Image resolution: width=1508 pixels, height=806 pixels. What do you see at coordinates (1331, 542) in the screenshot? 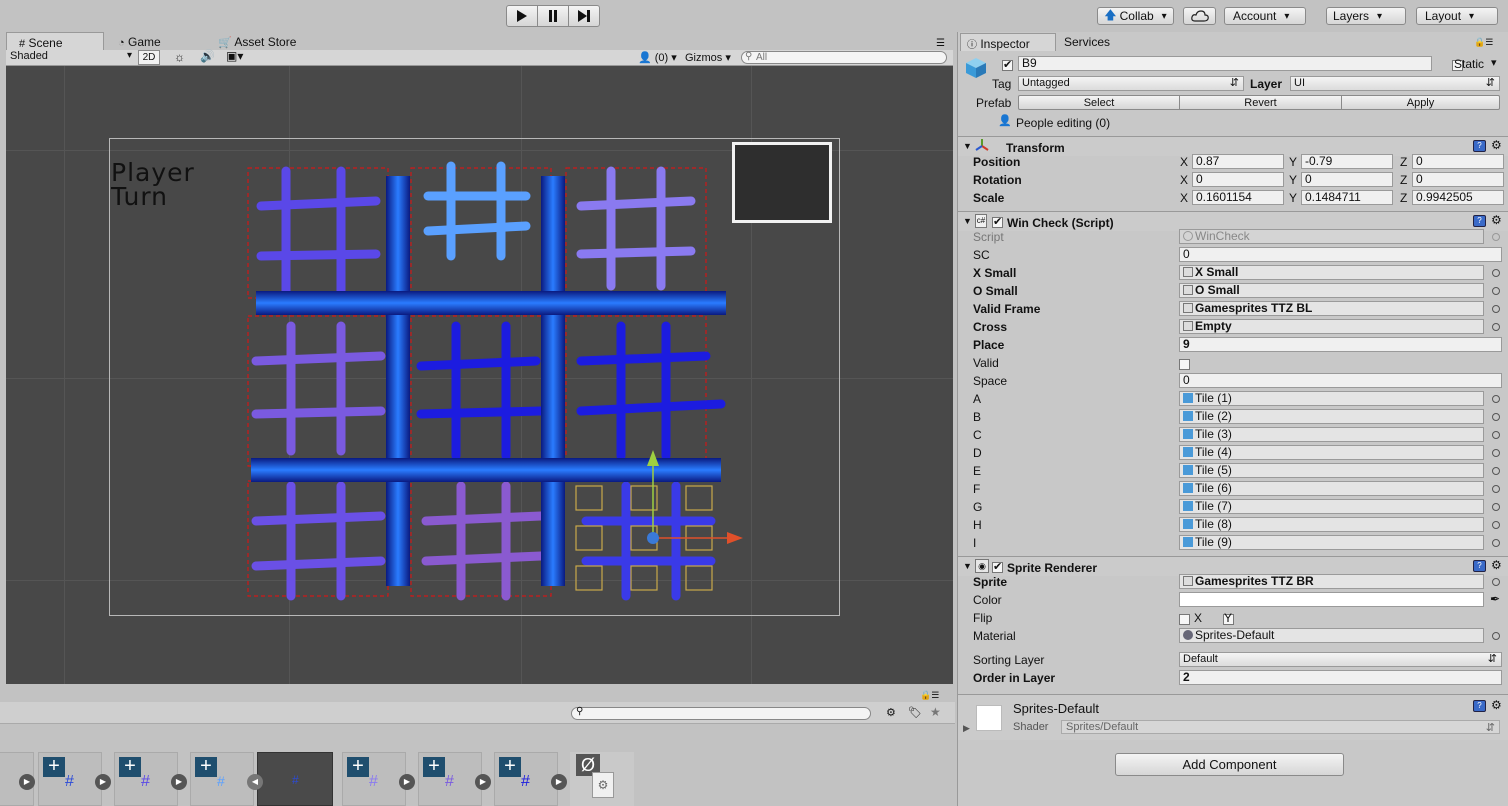
I see `wincheck-object-field: Tile (9)` at bounding box center [1331, 542].